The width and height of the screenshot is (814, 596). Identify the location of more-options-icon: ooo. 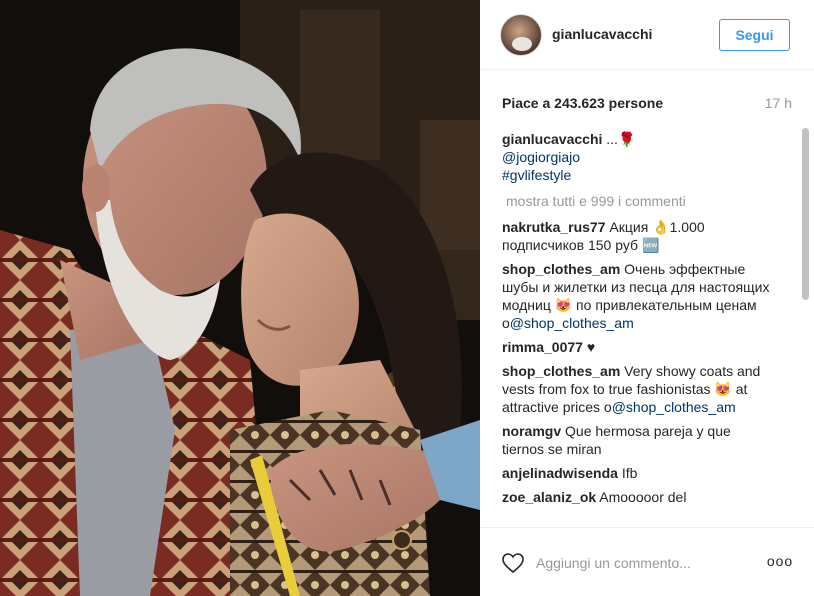
(780, 563).